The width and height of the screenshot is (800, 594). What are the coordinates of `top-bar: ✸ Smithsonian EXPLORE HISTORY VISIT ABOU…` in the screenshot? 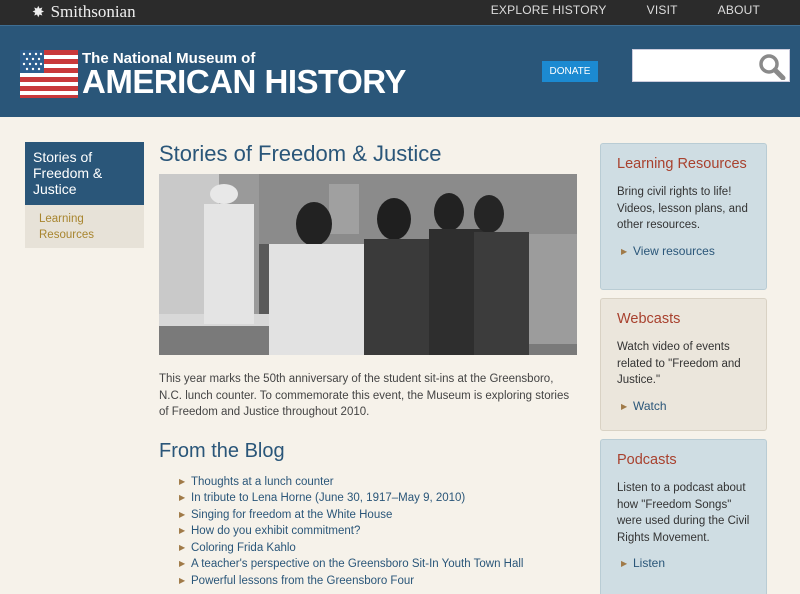 It's located at (400, 12).